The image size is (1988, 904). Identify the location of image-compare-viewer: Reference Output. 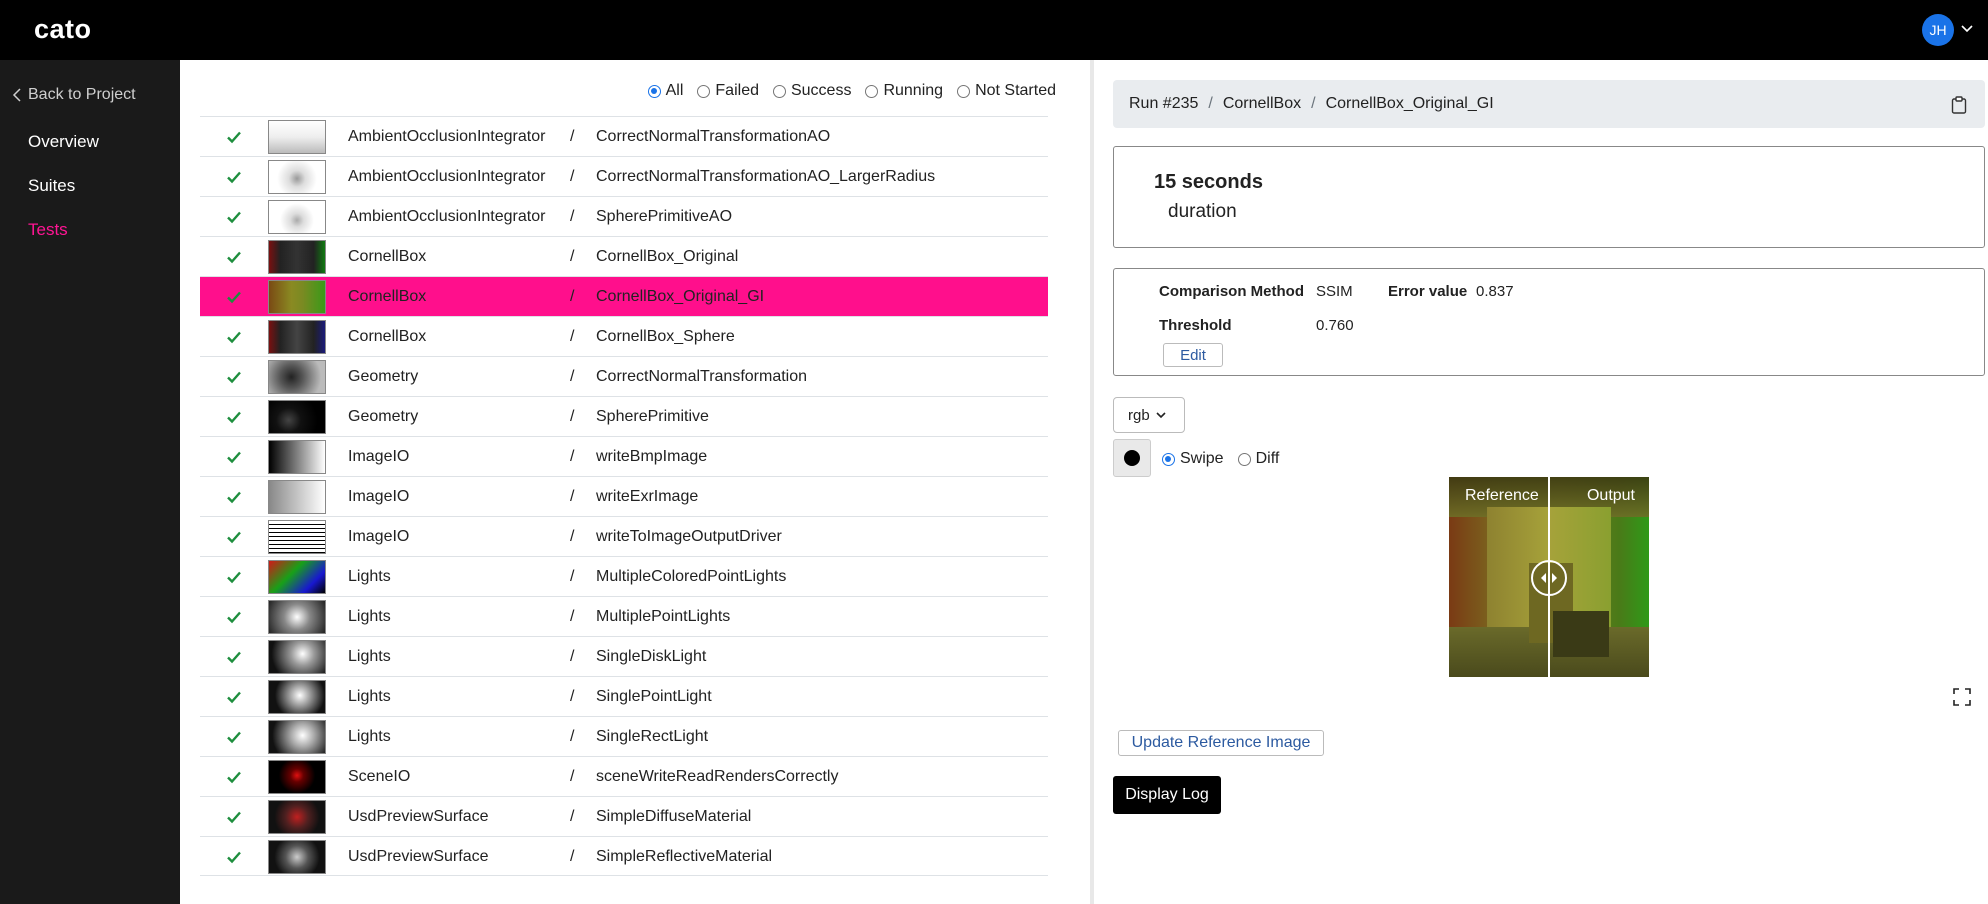
(1549, 577).